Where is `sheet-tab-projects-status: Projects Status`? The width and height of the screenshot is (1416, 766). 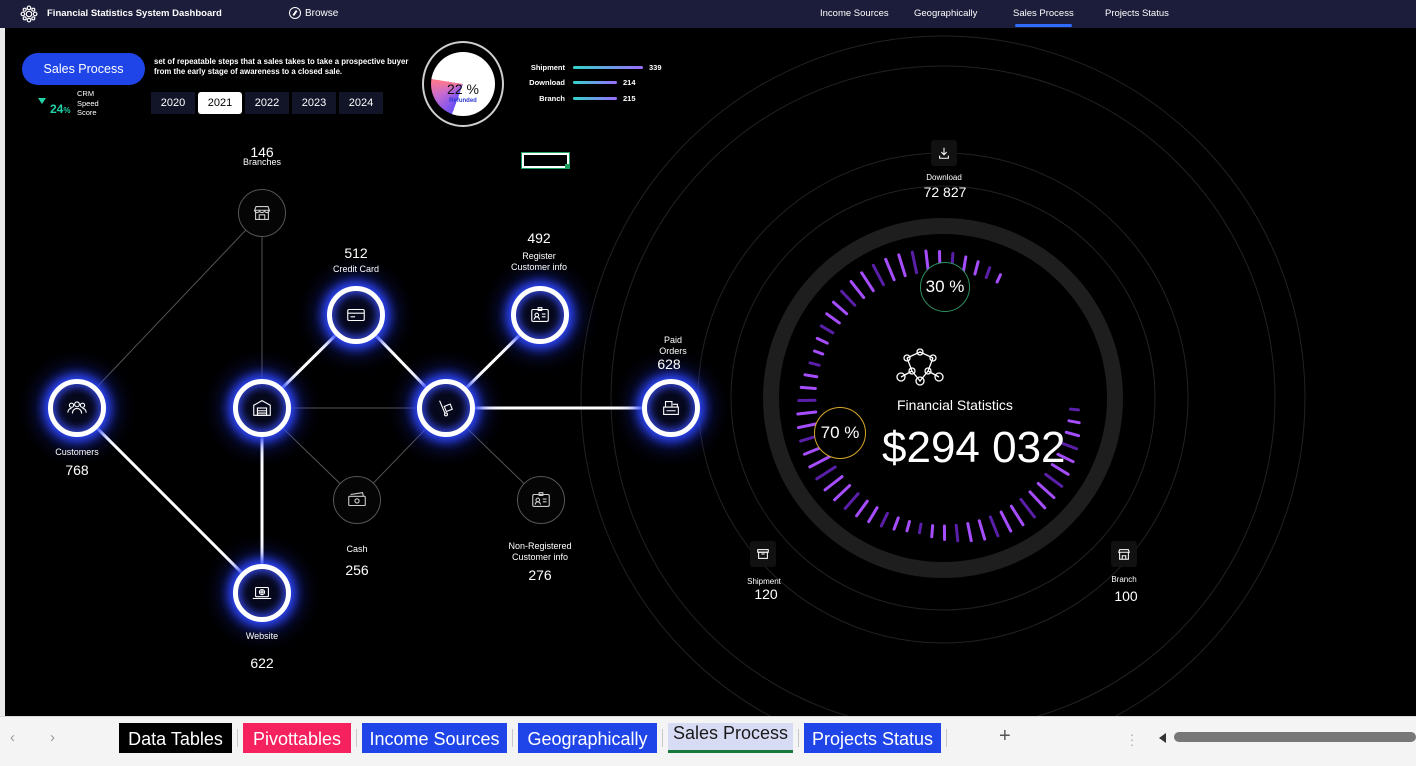 sheet-tab-projects-status: Projects Status is located at coordinates (872, 738).